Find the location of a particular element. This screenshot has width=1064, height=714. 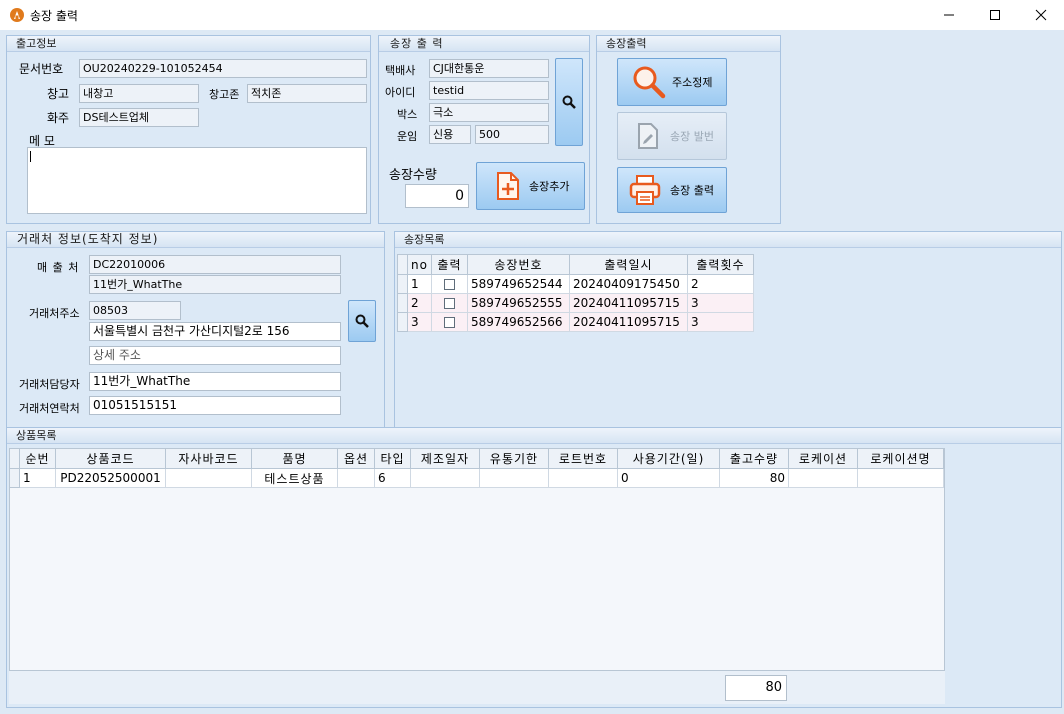

fare-amount-field: 500 is located at coordinates (512, 134).